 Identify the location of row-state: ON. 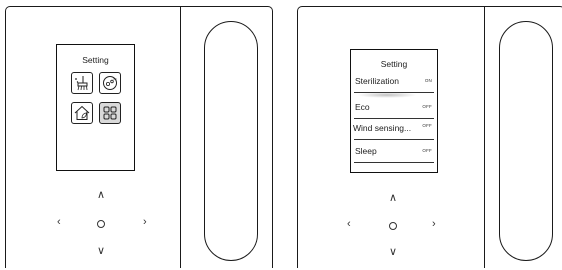
(428, 80).